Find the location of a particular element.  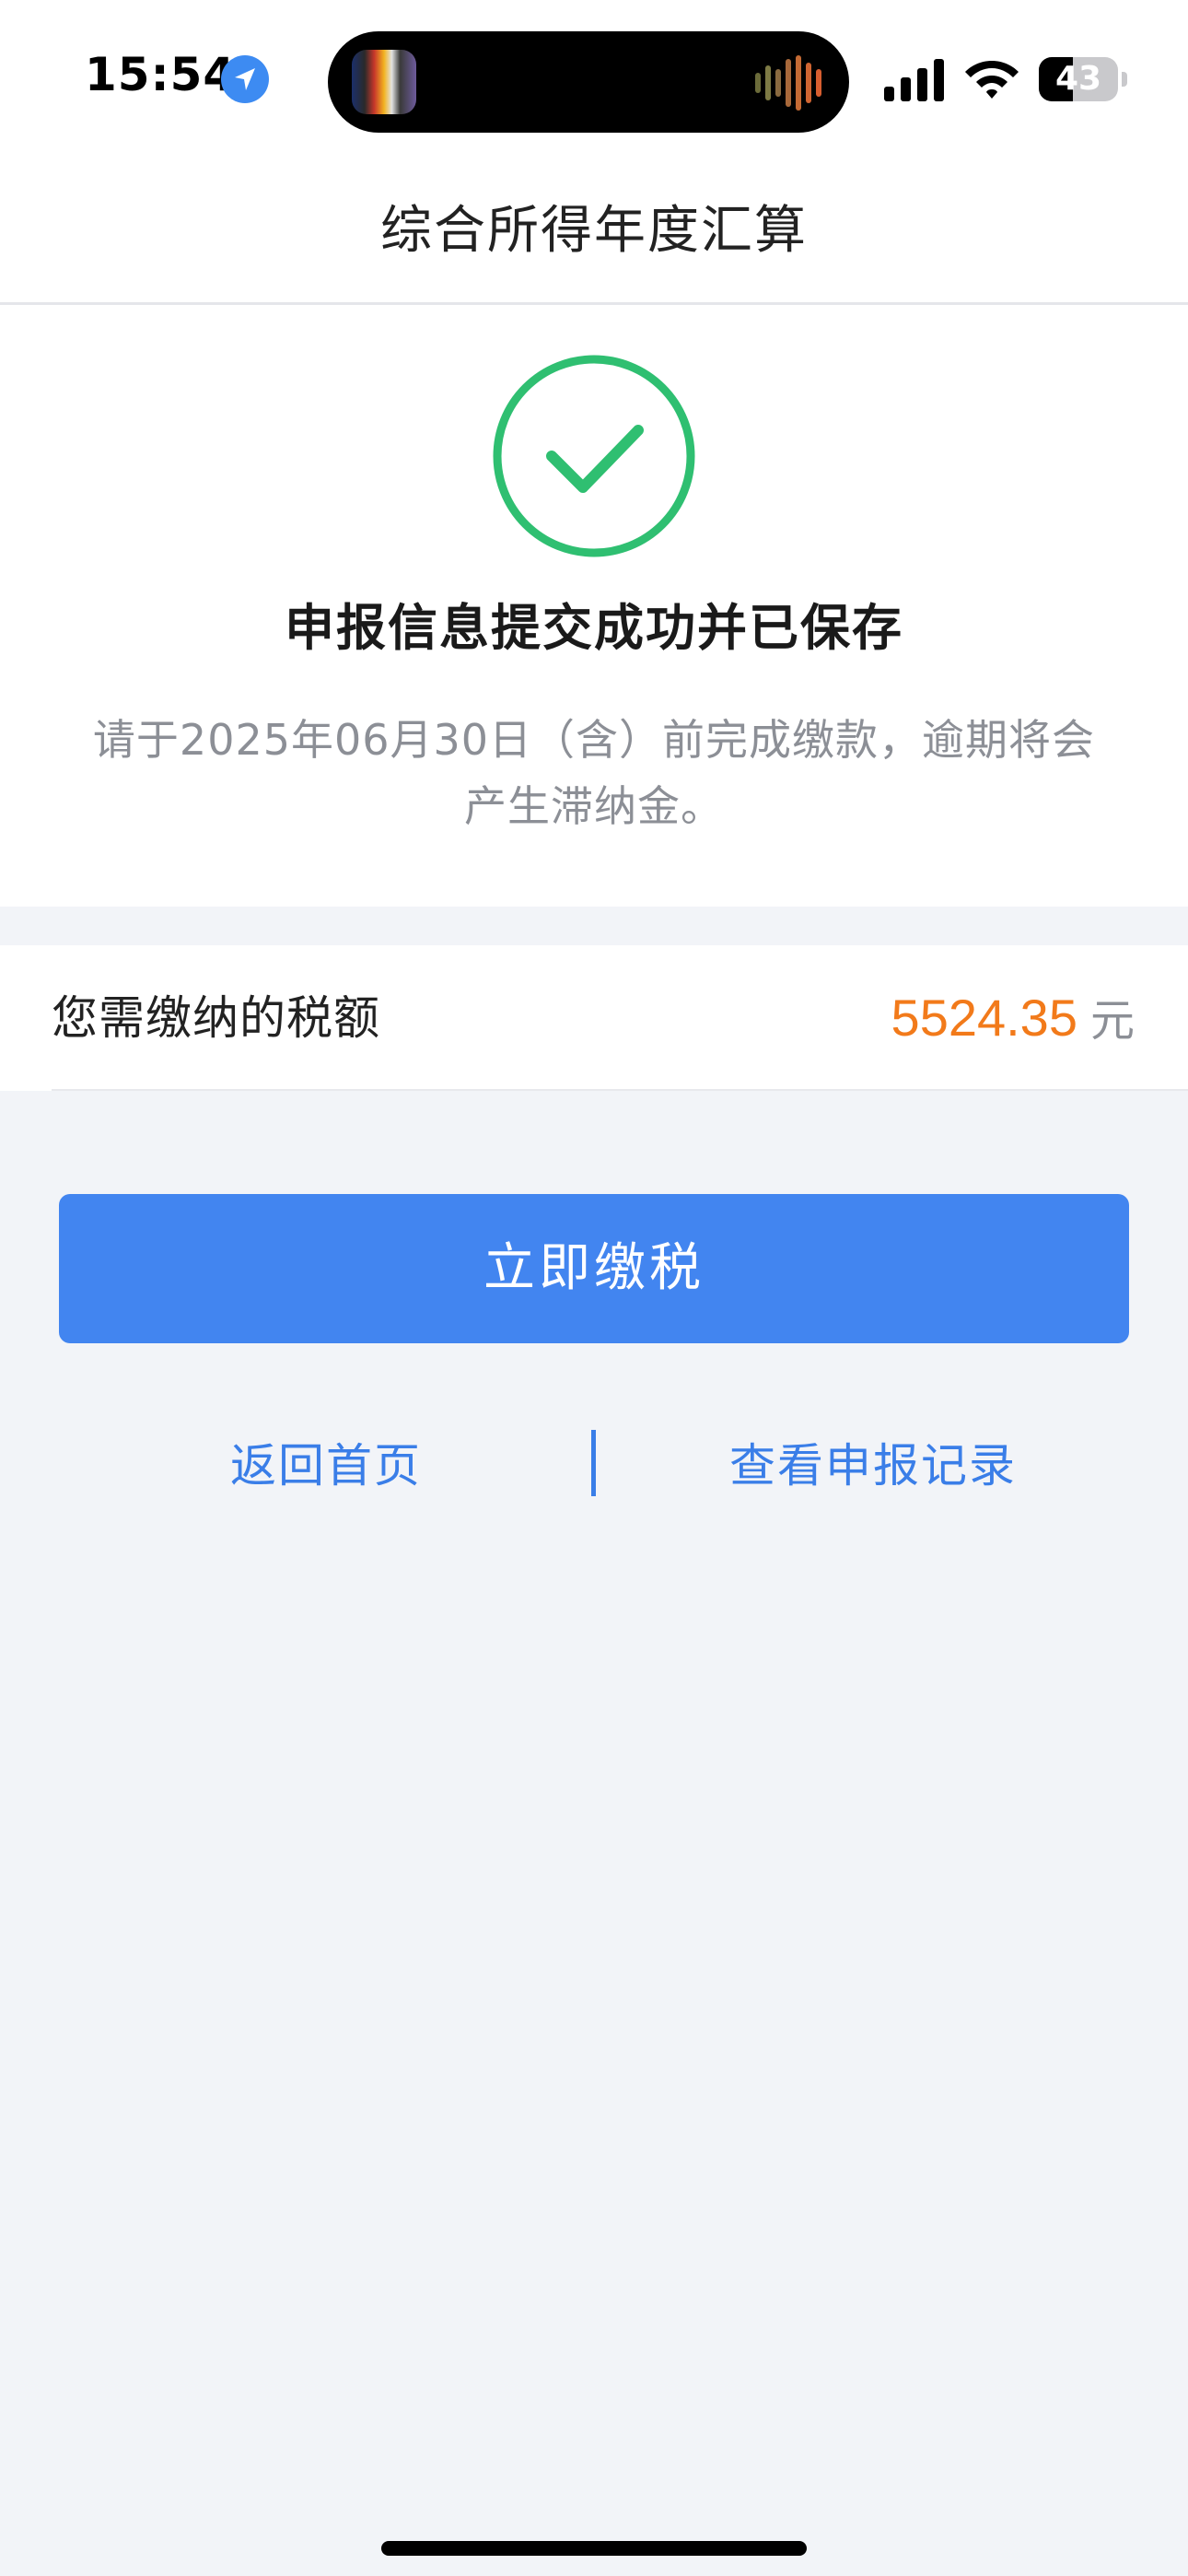

page-title: 综合所得年度汇算 is located at coordinates (594, 231).